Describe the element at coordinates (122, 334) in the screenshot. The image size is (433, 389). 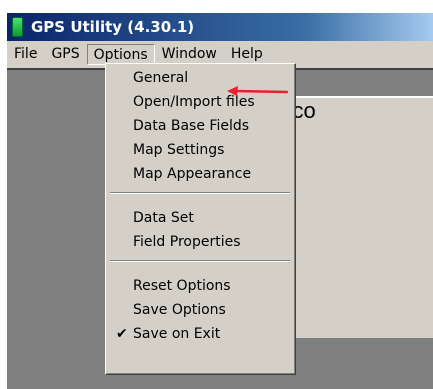
I see `checkmark-icon: ✔` at that location.